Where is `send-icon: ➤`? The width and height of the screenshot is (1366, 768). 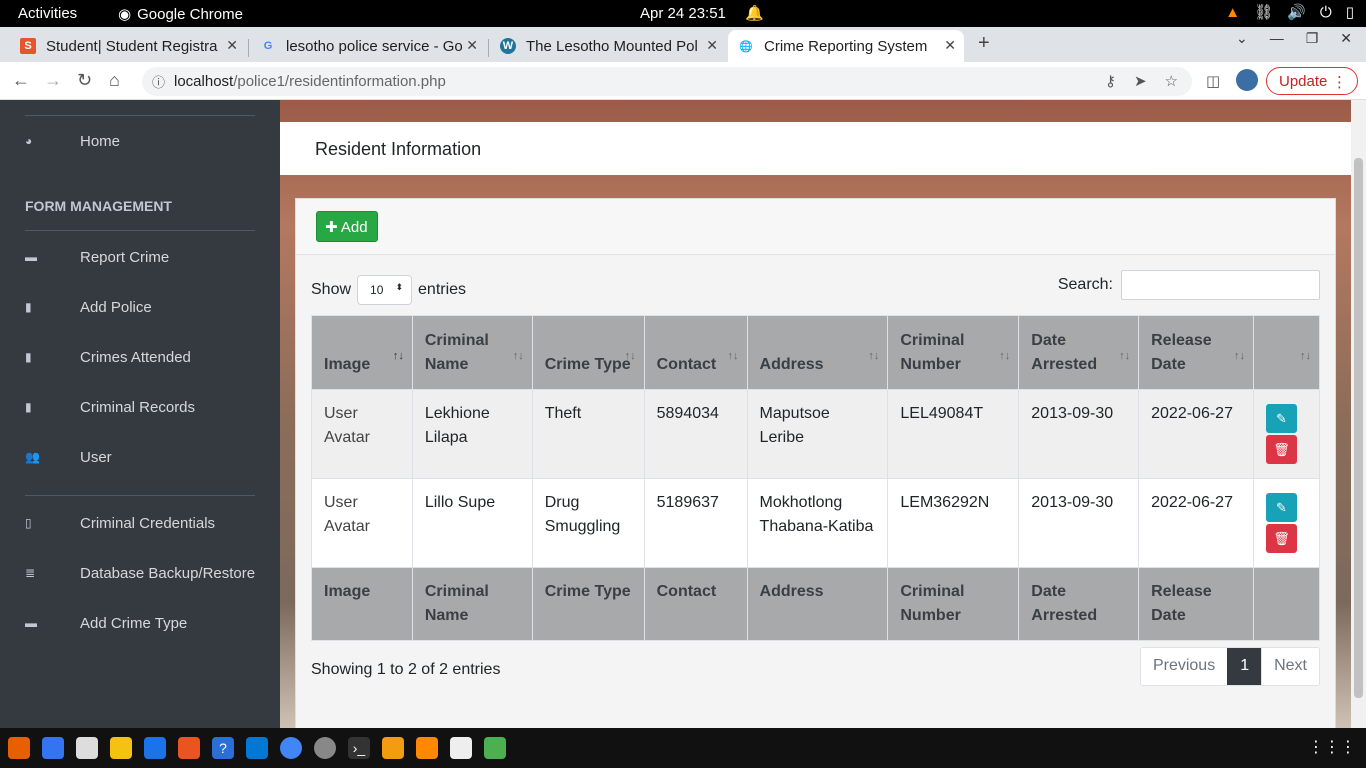
send-icon: ➤ is located at coordinates (1140, 81).